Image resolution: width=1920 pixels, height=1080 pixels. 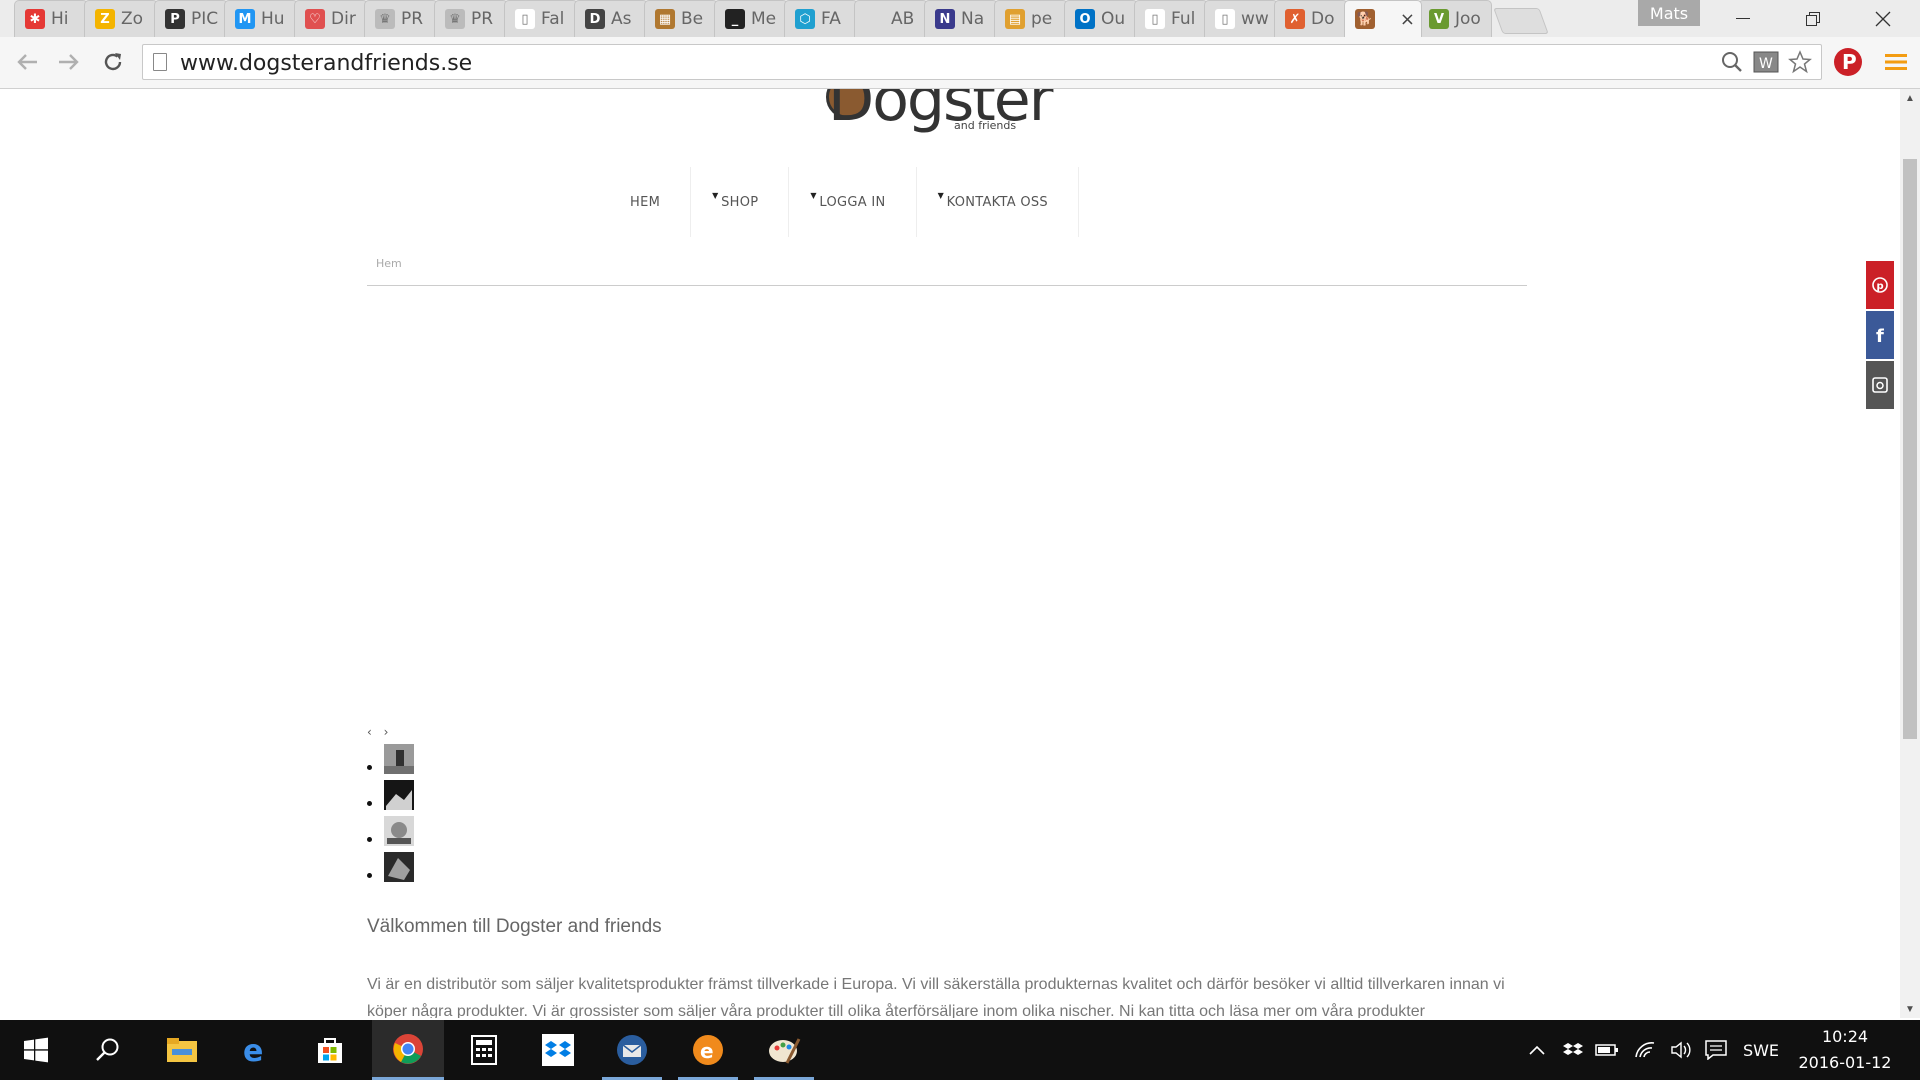 I want to click on start-button, so click(x=36, y=1050).